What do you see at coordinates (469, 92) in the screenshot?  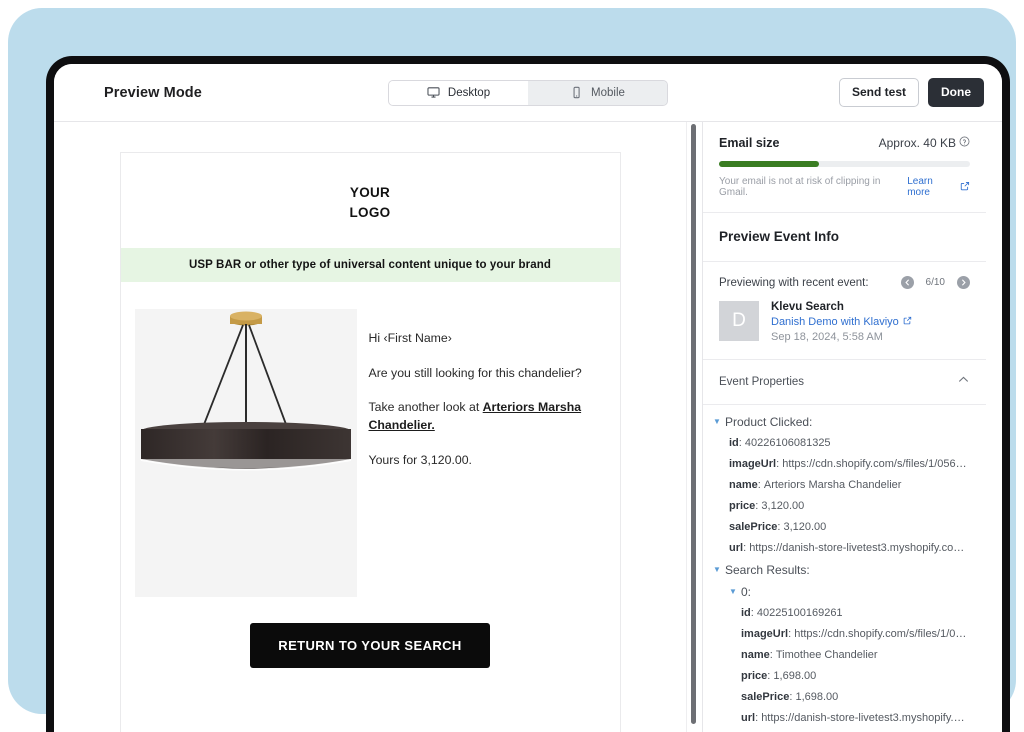 I see `tab-desktop-label: Desktop` at bounding box center [469, 92].